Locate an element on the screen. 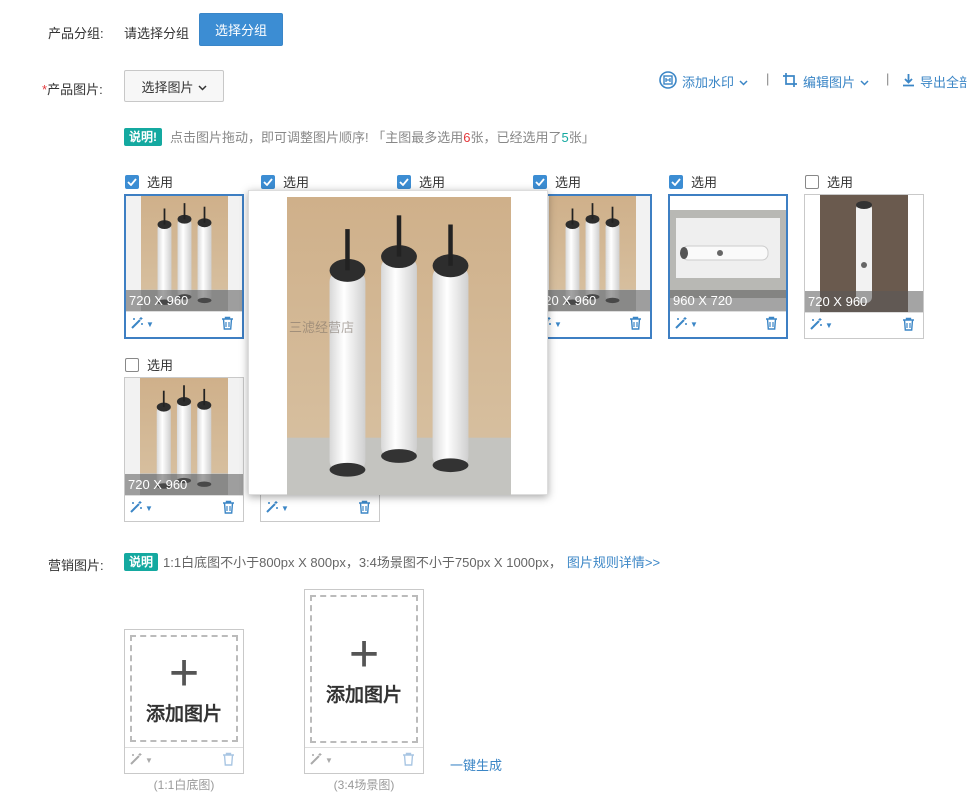 The image size is (967, 795). notice-text-b: 张，已经选用了 is located at coordinates (516, 137).